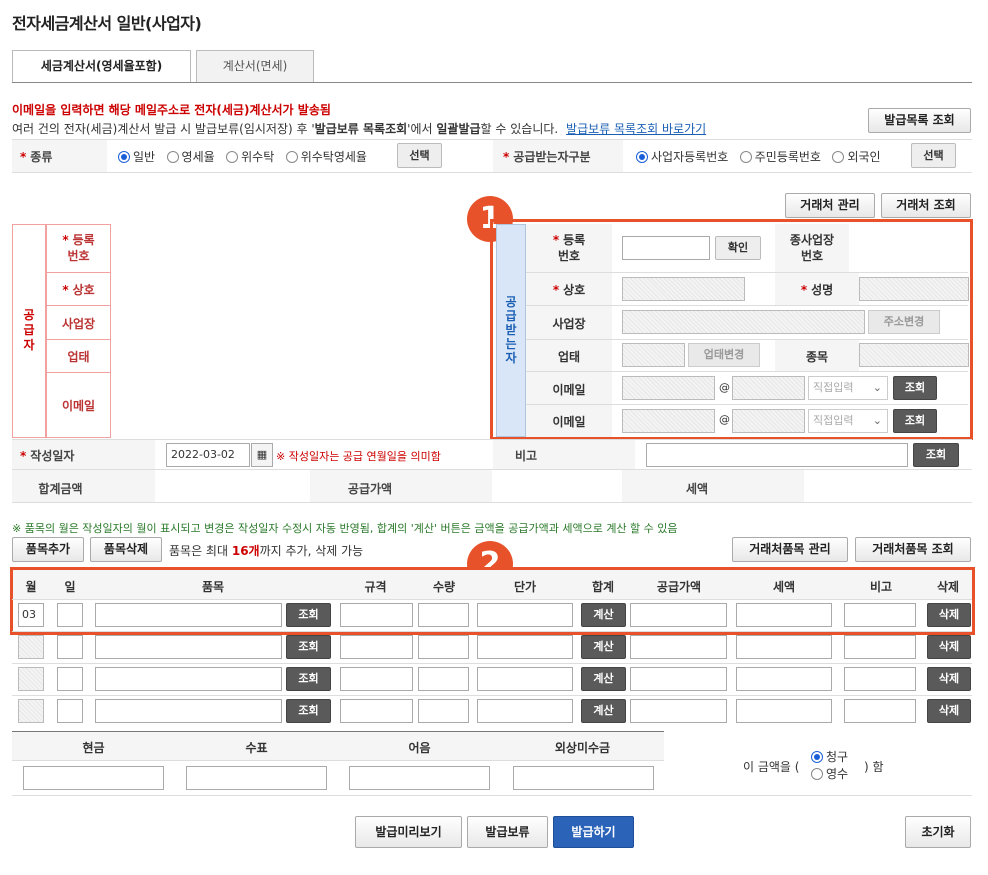  What do you see at coordinates (915, 388) in the screenshot?
I see `receiver-email1-search: 조회` at bounding box center [915, 388].